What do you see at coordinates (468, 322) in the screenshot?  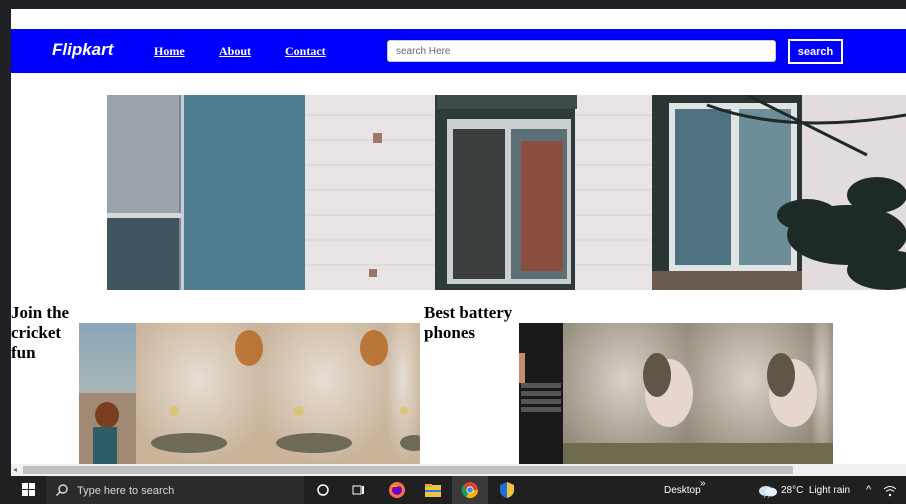 I see `section-title-phones: Best battery phones` at bounding box center [468, 322].